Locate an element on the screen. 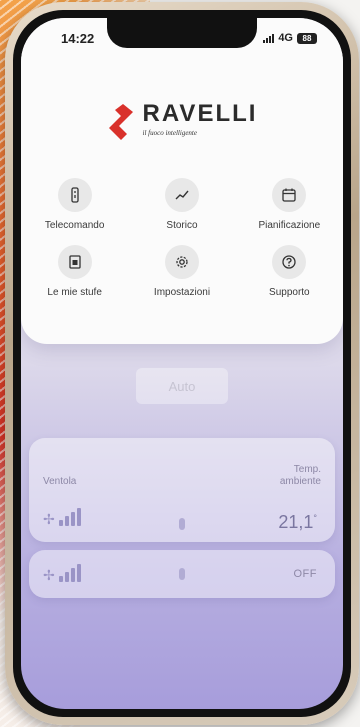 This screenshot has height=727, width=360. menu-item-supporto: Supporto is located at coordinates (289, 271).